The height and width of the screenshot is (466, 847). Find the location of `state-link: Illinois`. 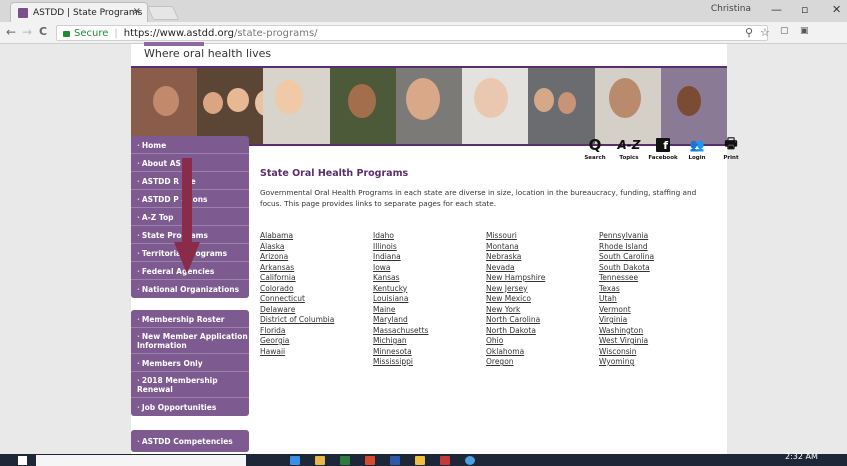

state-link: Illinois is located at coordinates (429, 247).